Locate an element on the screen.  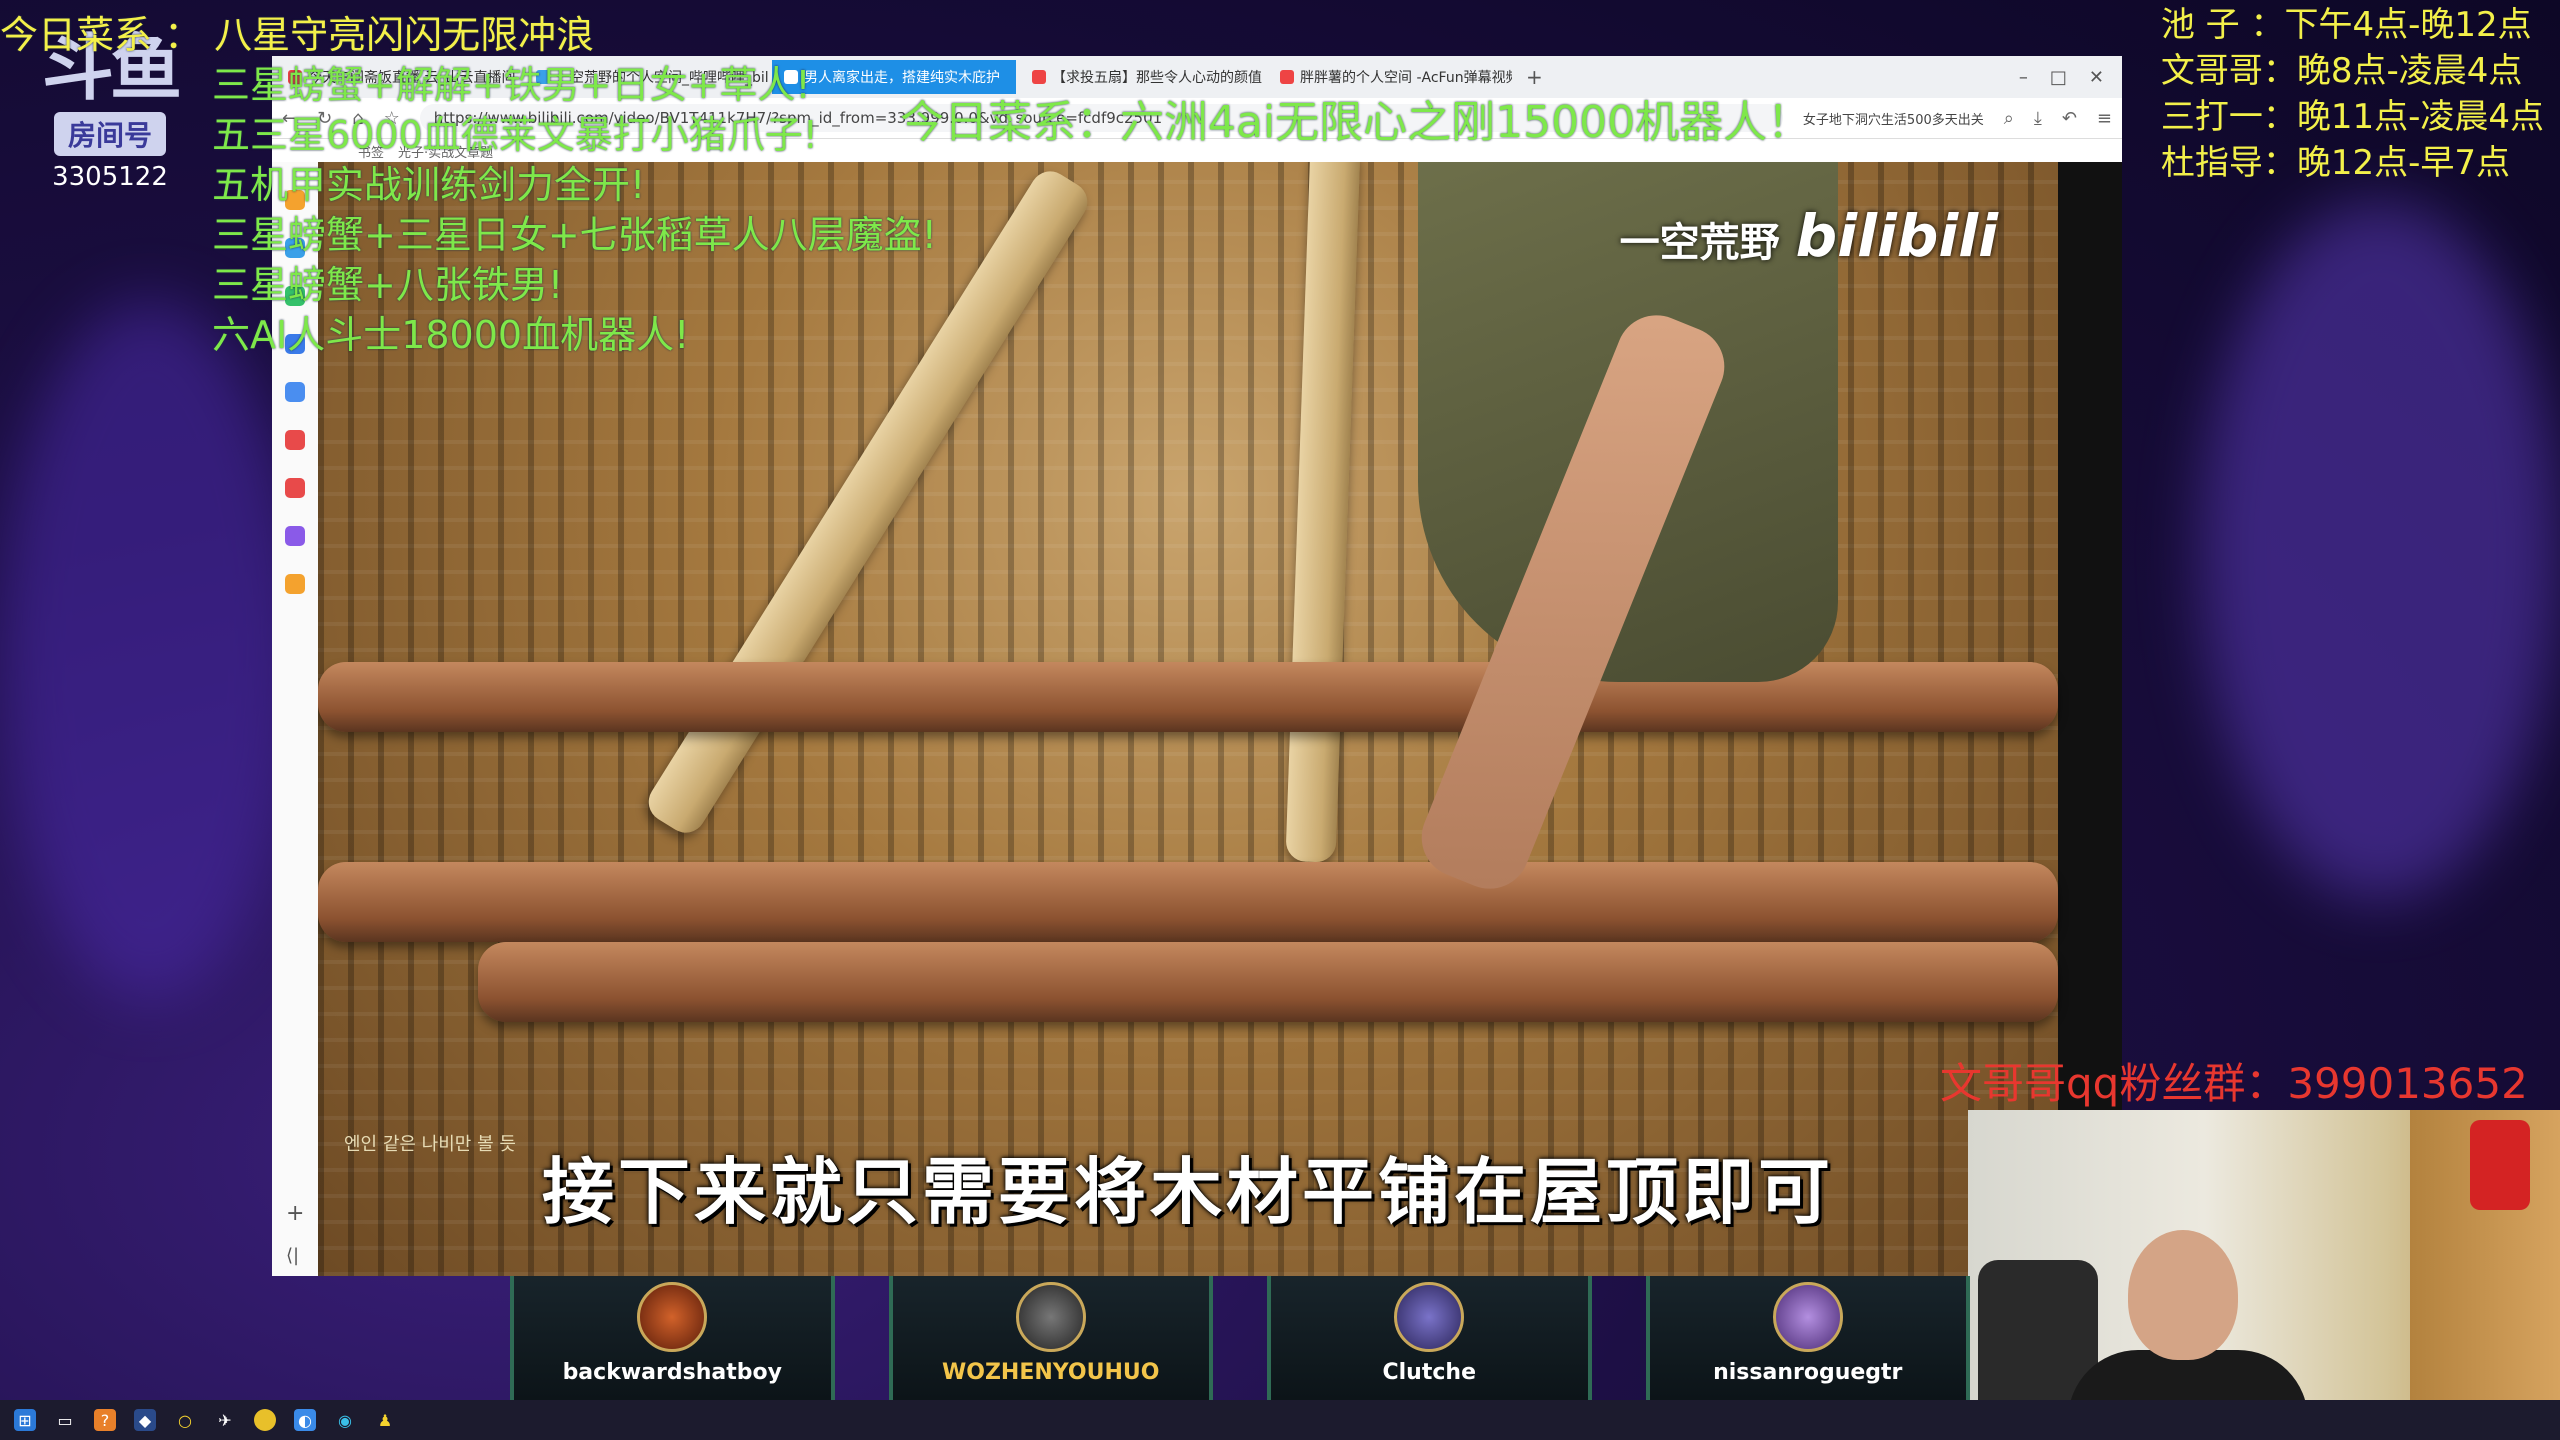
taskbar-app-icon: ♟ is located at coordinates (385, 1420).